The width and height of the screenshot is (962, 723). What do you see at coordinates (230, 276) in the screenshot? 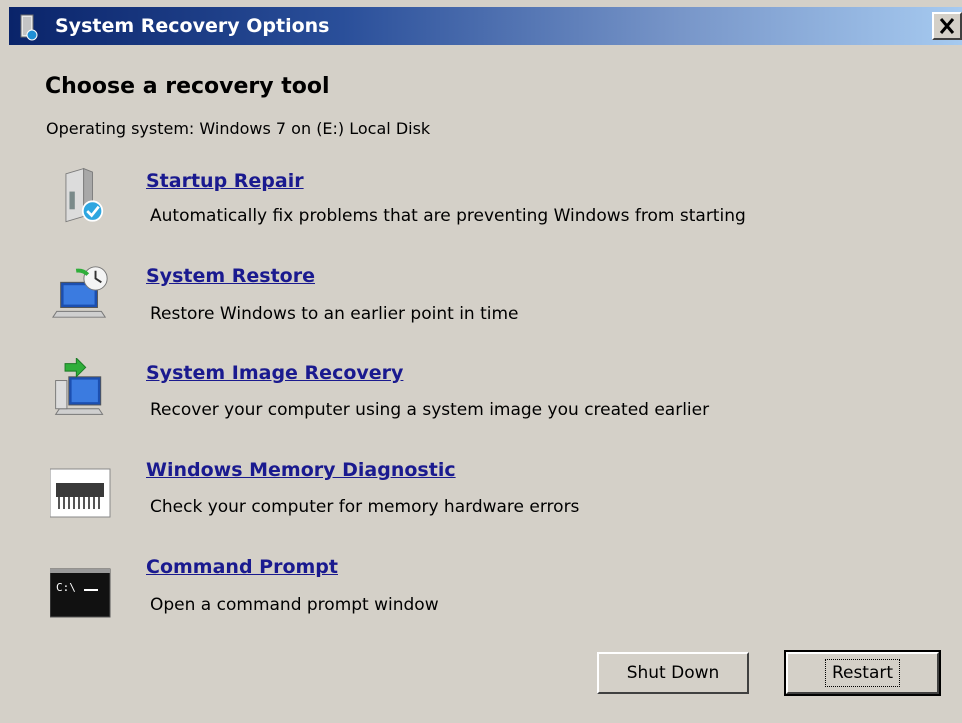
I see `system-restore-link: System Restore` at bounding box center [230, 276].